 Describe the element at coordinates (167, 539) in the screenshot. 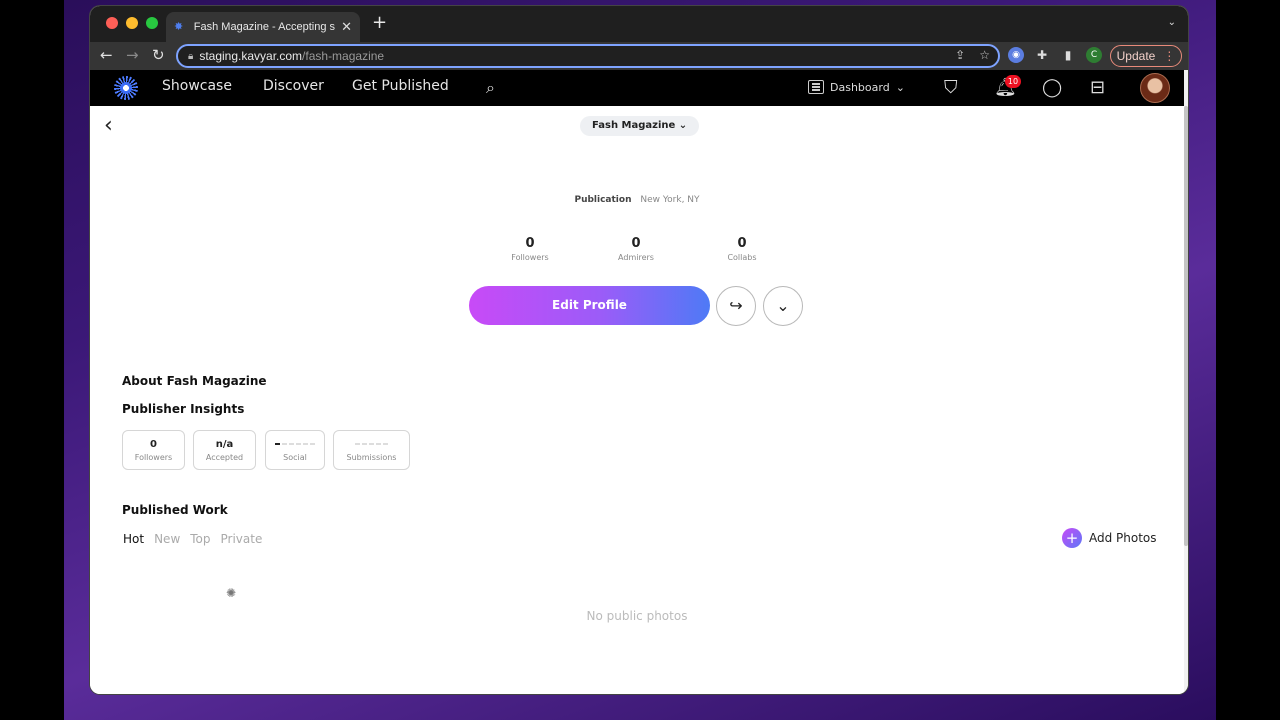

I see `tab-new: New` at that location.